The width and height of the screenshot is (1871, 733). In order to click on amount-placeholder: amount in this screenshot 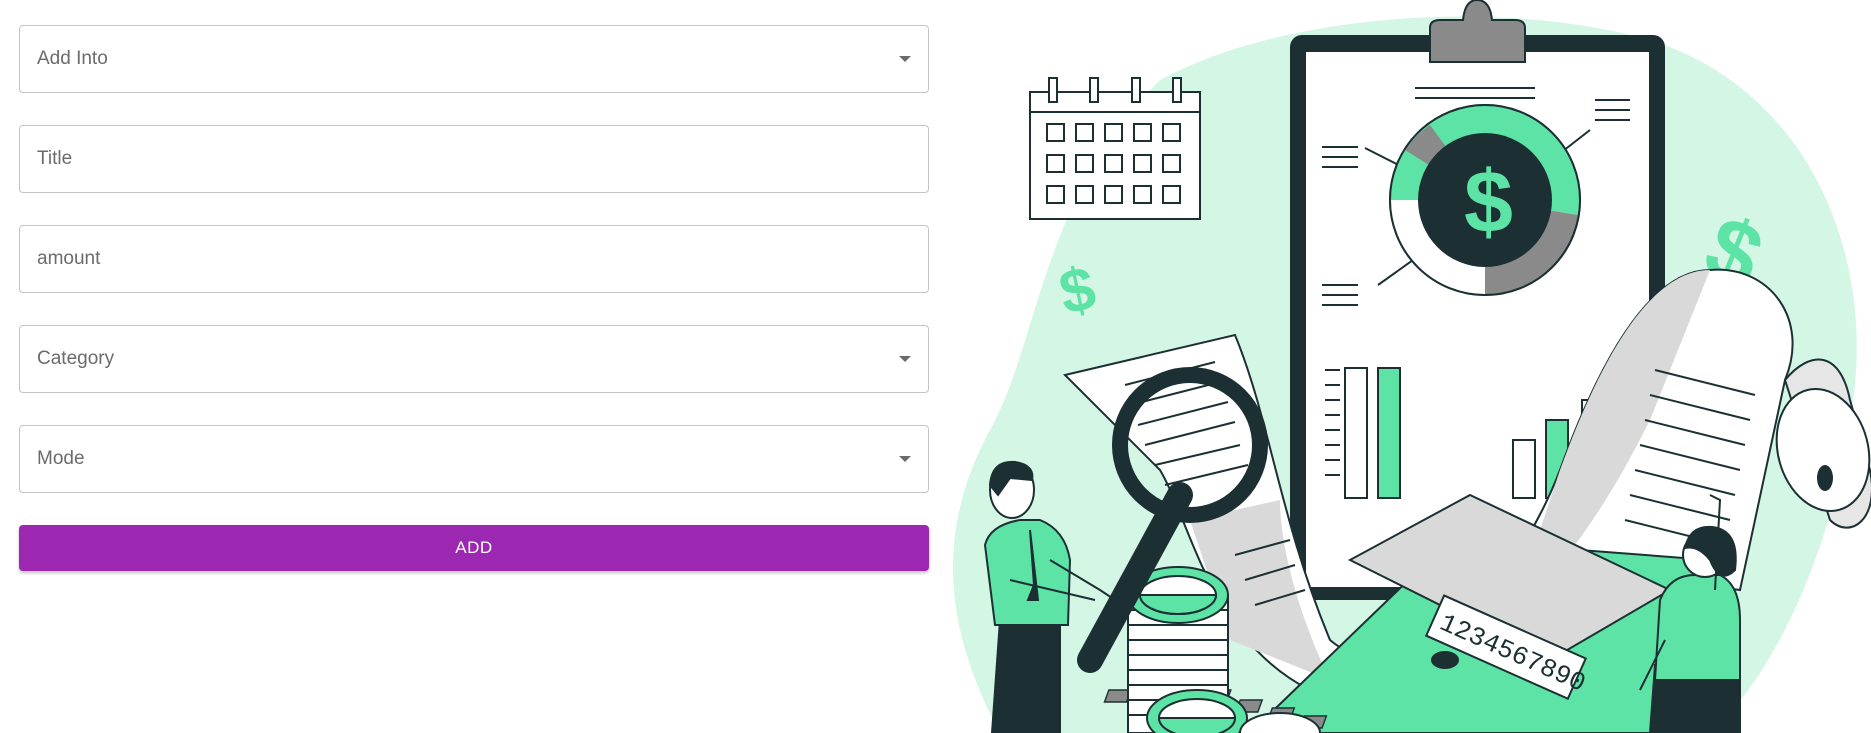, I will do `click(69, 258)`.